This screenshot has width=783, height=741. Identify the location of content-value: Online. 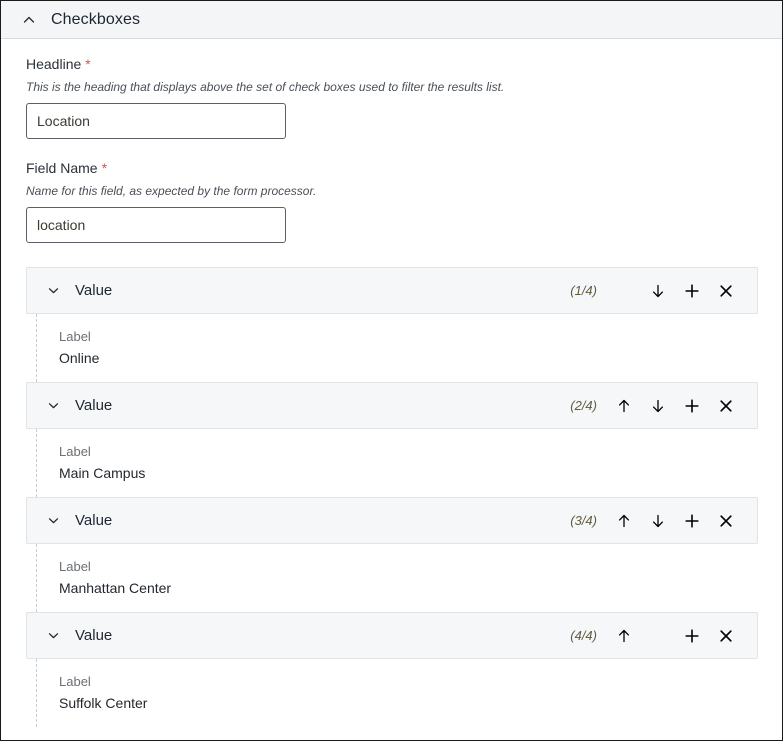
(79, 358).